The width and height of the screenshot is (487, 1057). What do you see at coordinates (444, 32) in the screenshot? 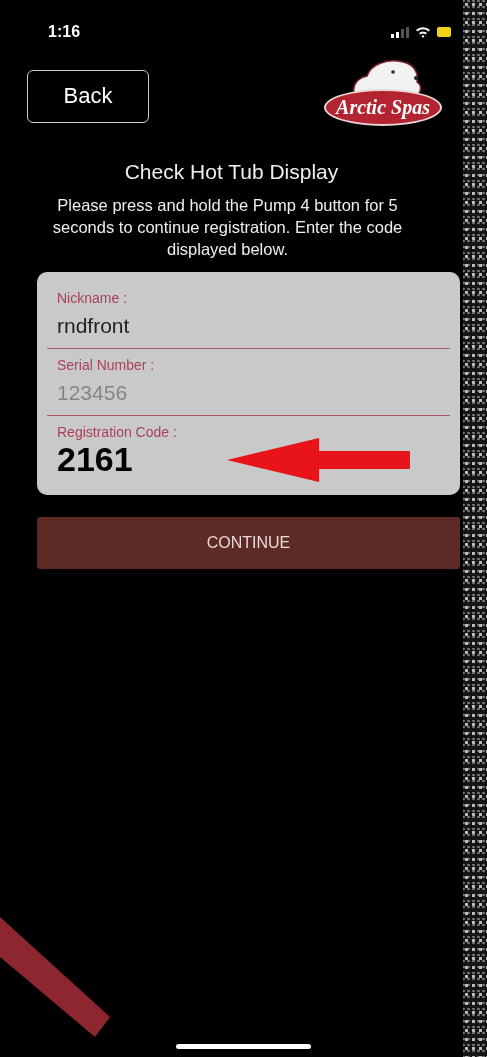
I see `battery-icon` at bounding box center [444, 32].